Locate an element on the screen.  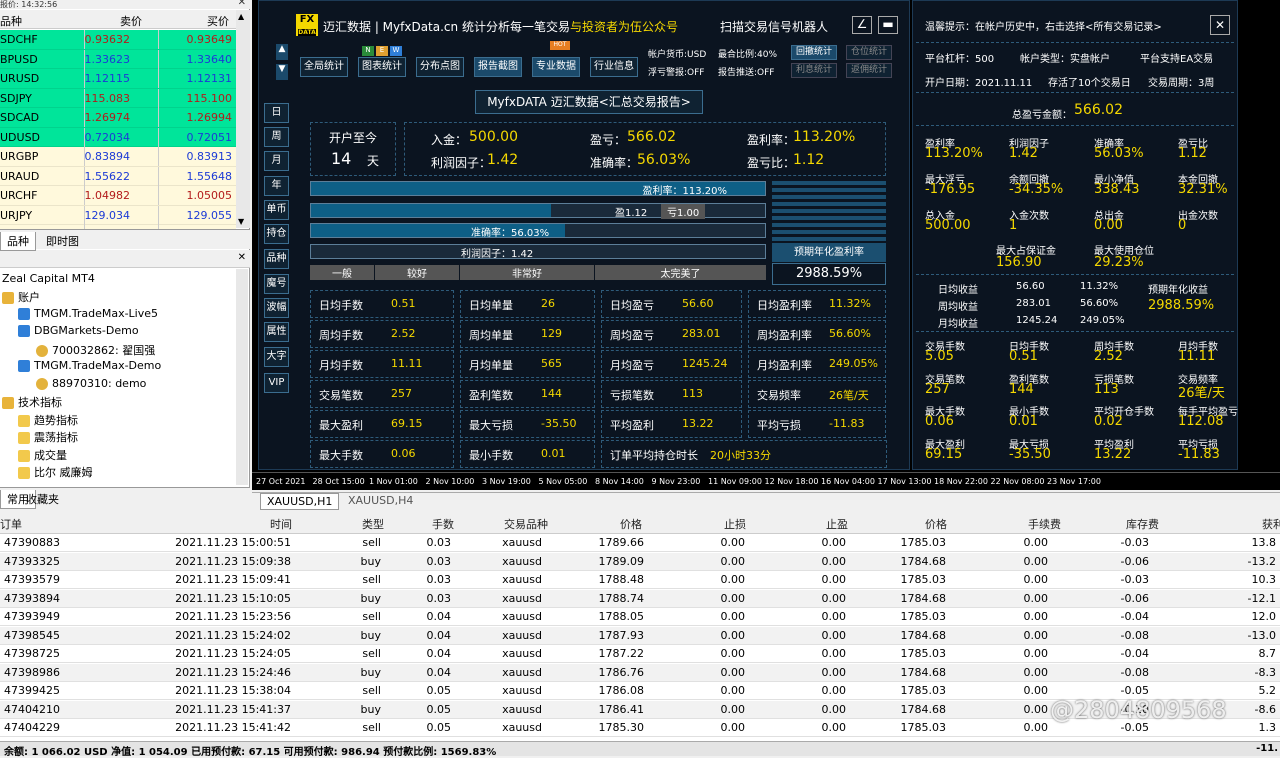
scroll-up-icon: ▲ is located at coordinates (282, 52).